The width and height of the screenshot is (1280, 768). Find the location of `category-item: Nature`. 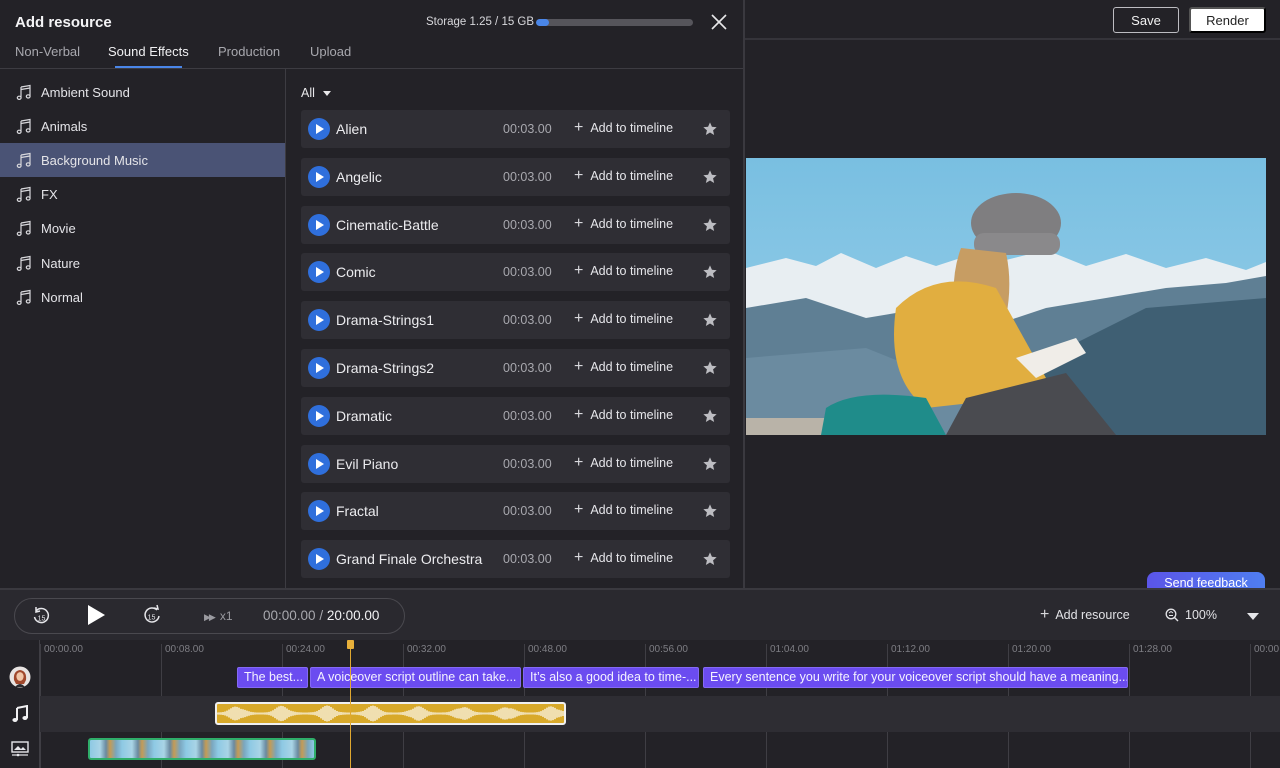

category-item: Nature is located at coordinates (142, 263).